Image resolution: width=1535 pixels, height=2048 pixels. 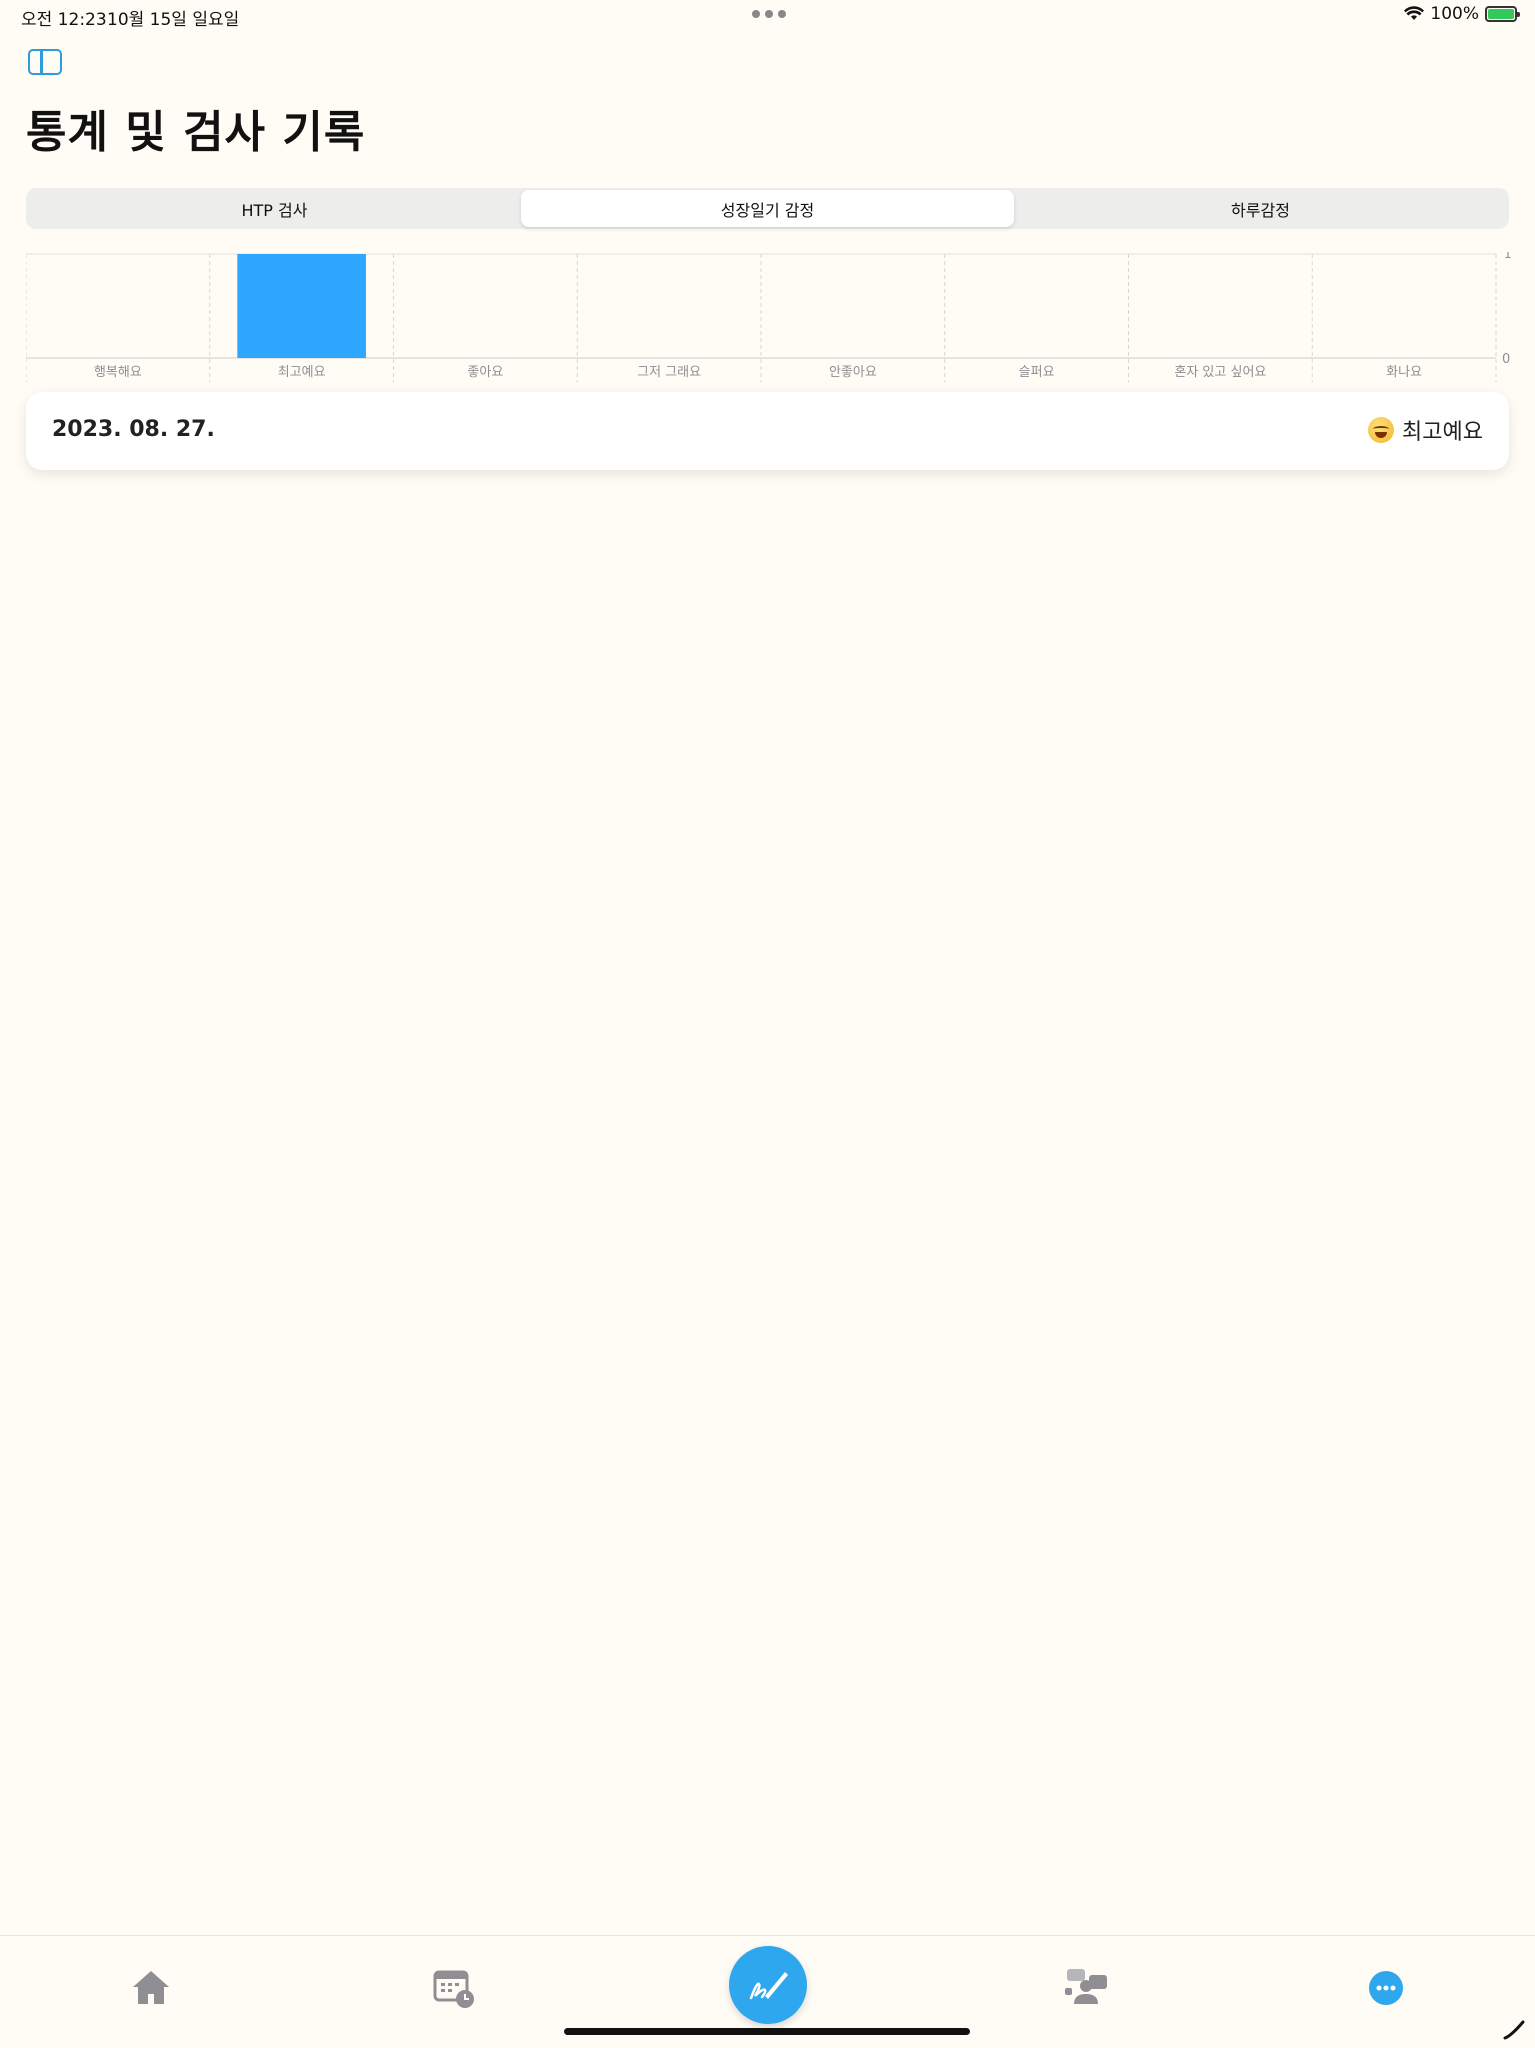 I want to click on multitasking-dots-icon, so click(x=769, y=14).